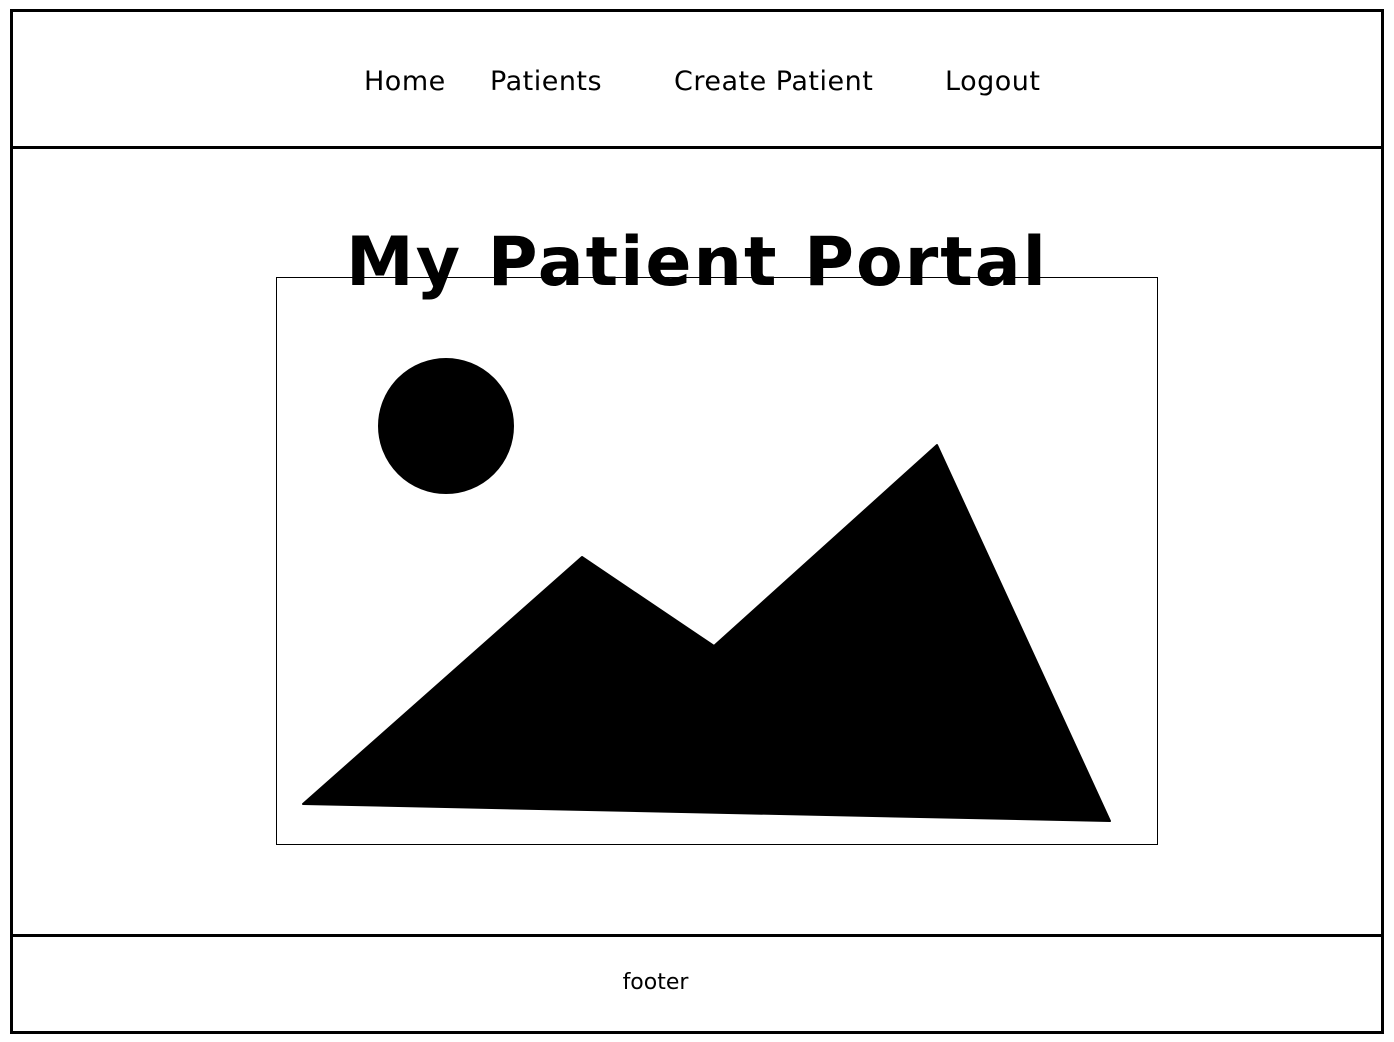 The height and width of the screenshot is (1042, 1394). I want to click on header: Home Patients Create Patient Logout, so click(697, 80).